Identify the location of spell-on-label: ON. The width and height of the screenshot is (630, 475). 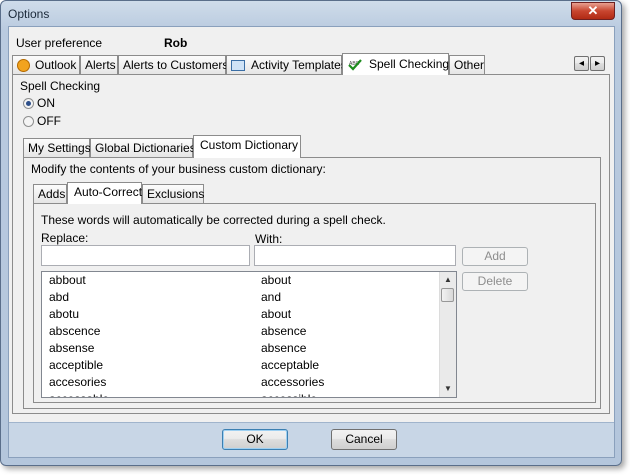
(46, 103).